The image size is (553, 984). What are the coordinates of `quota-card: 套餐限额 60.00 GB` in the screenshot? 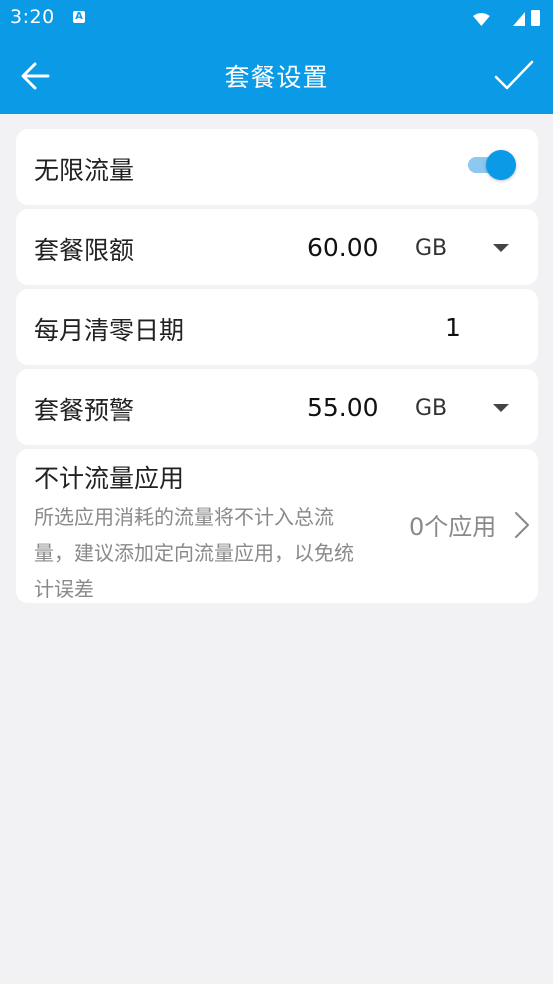 It's located at (277, 247).